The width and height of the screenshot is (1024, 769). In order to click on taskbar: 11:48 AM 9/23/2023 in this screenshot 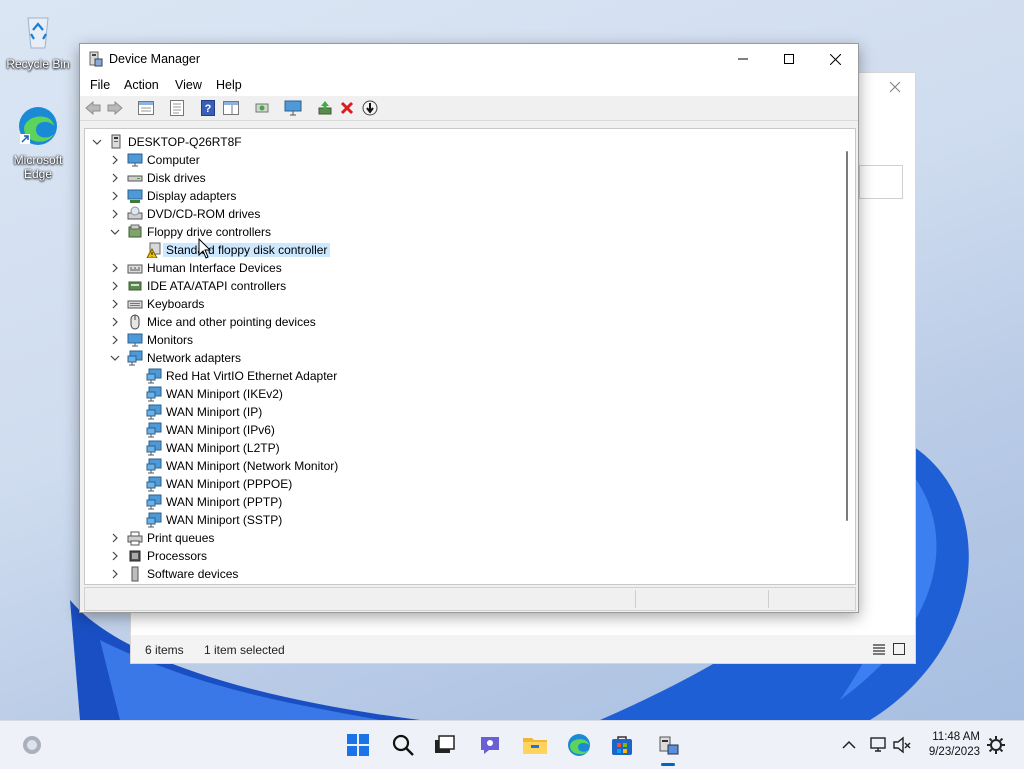, I will do `click(512, 744)`.